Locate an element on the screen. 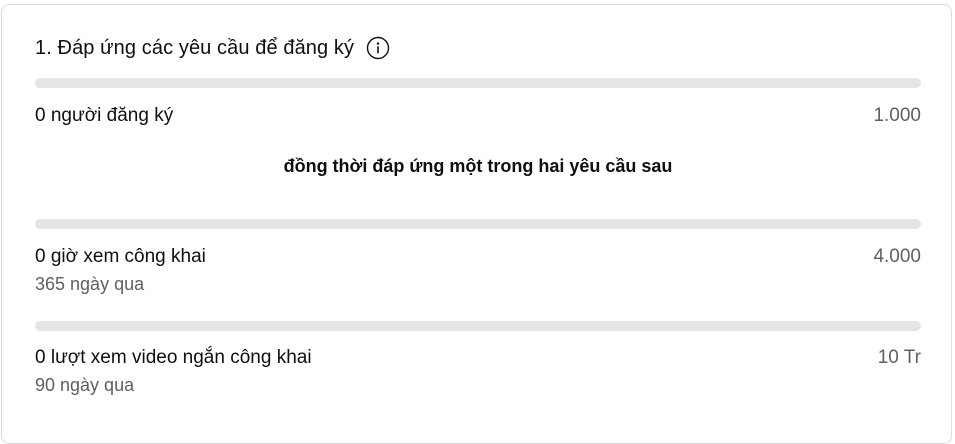  section-title: 1. Đáp ứng các yêu cầu để đăng ký is located at coordinates (195, 47).